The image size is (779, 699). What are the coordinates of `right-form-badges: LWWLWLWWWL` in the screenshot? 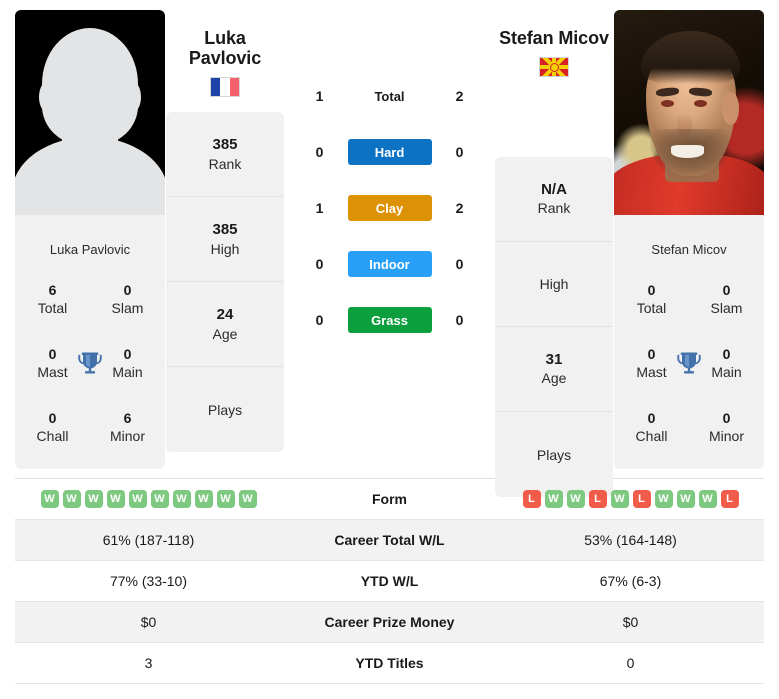 It's located at (630, 499).